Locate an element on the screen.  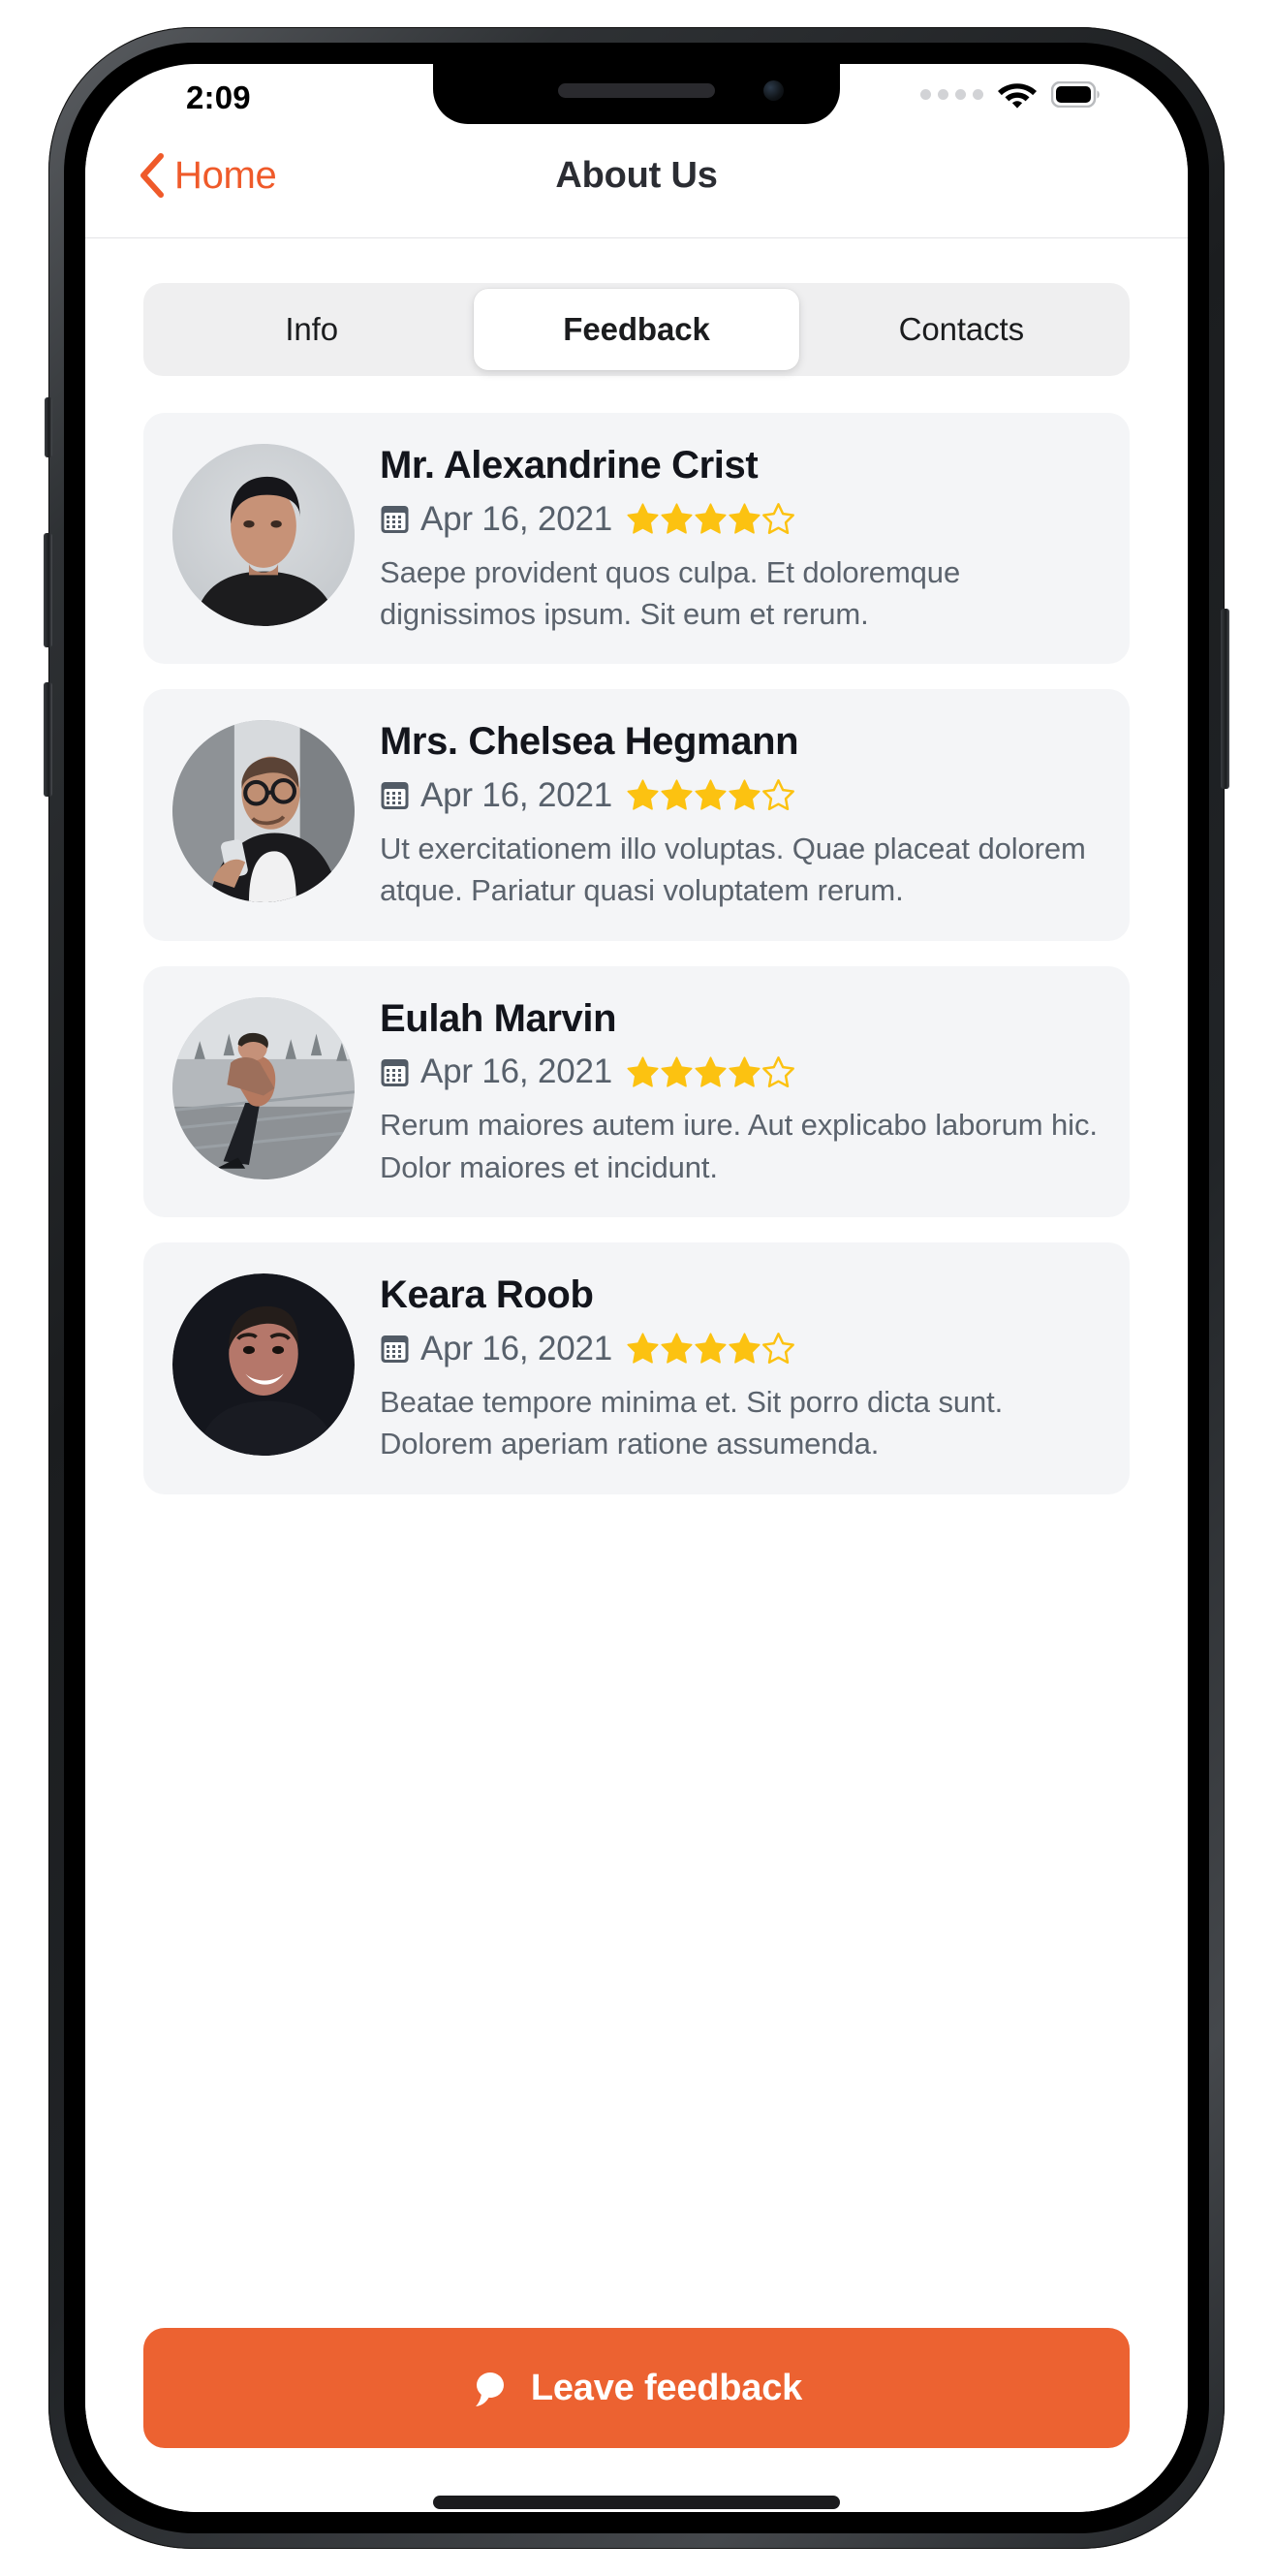
leave-feedback-label: Leave feedback is located at coordinates (666, 2387).